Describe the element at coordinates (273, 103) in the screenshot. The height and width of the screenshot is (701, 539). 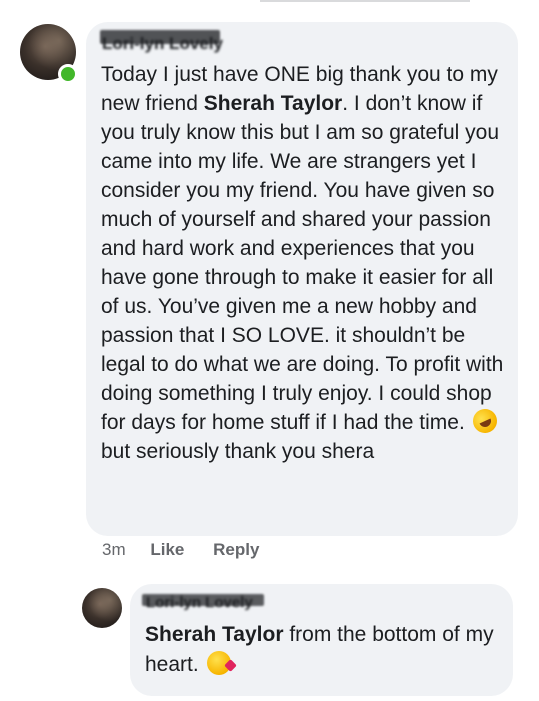
I see `comment-mention: Sherah Taylor` at that location.